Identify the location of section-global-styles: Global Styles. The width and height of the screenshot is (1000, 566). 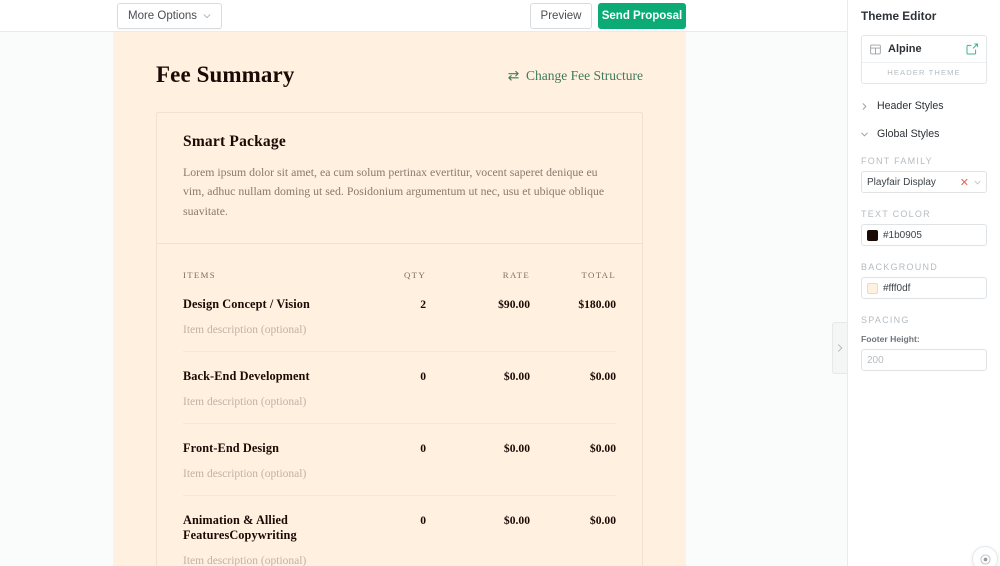
(924, 134).